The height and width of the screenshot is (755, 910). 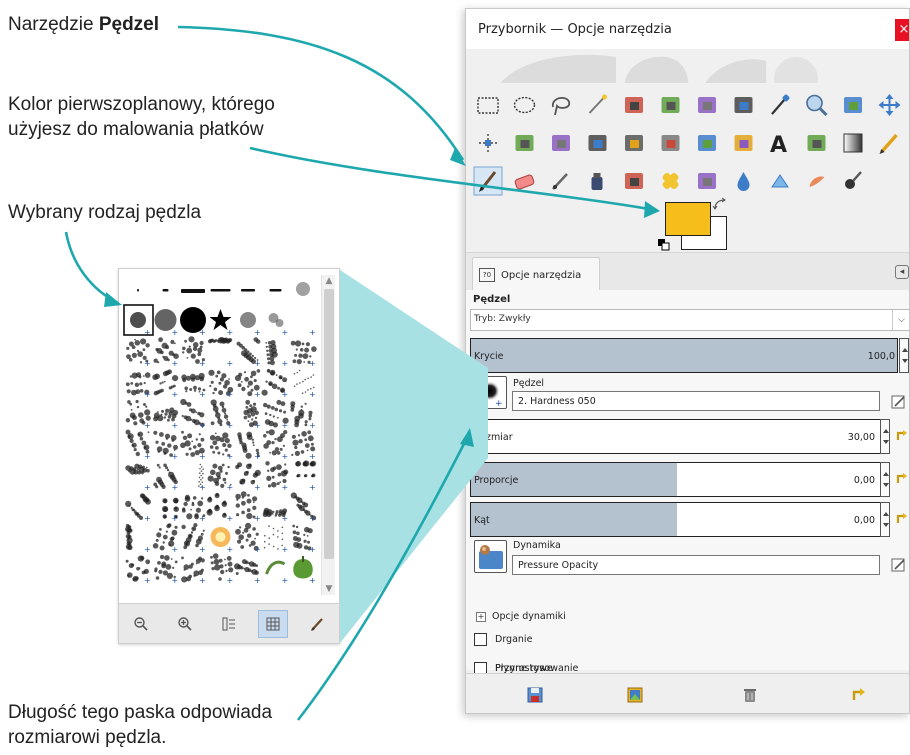 I want to click on list-view-button, so click(x=229, y=624).